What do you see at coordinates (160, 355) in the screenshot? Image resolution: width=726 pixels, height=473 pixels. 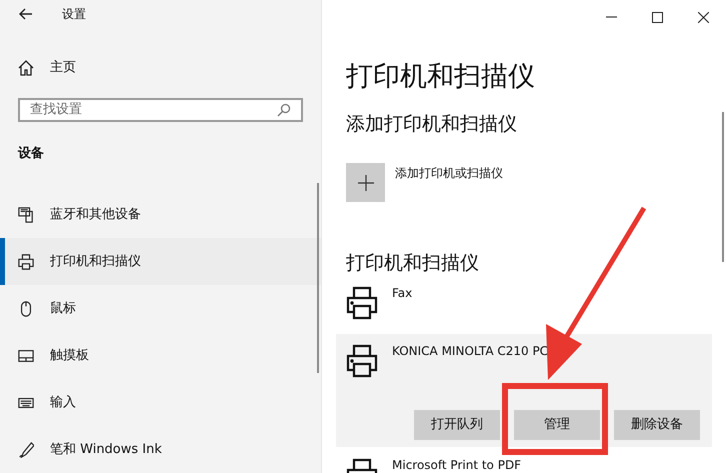 I see `nav-item: 触摸板` at bounding box center [160, 355].